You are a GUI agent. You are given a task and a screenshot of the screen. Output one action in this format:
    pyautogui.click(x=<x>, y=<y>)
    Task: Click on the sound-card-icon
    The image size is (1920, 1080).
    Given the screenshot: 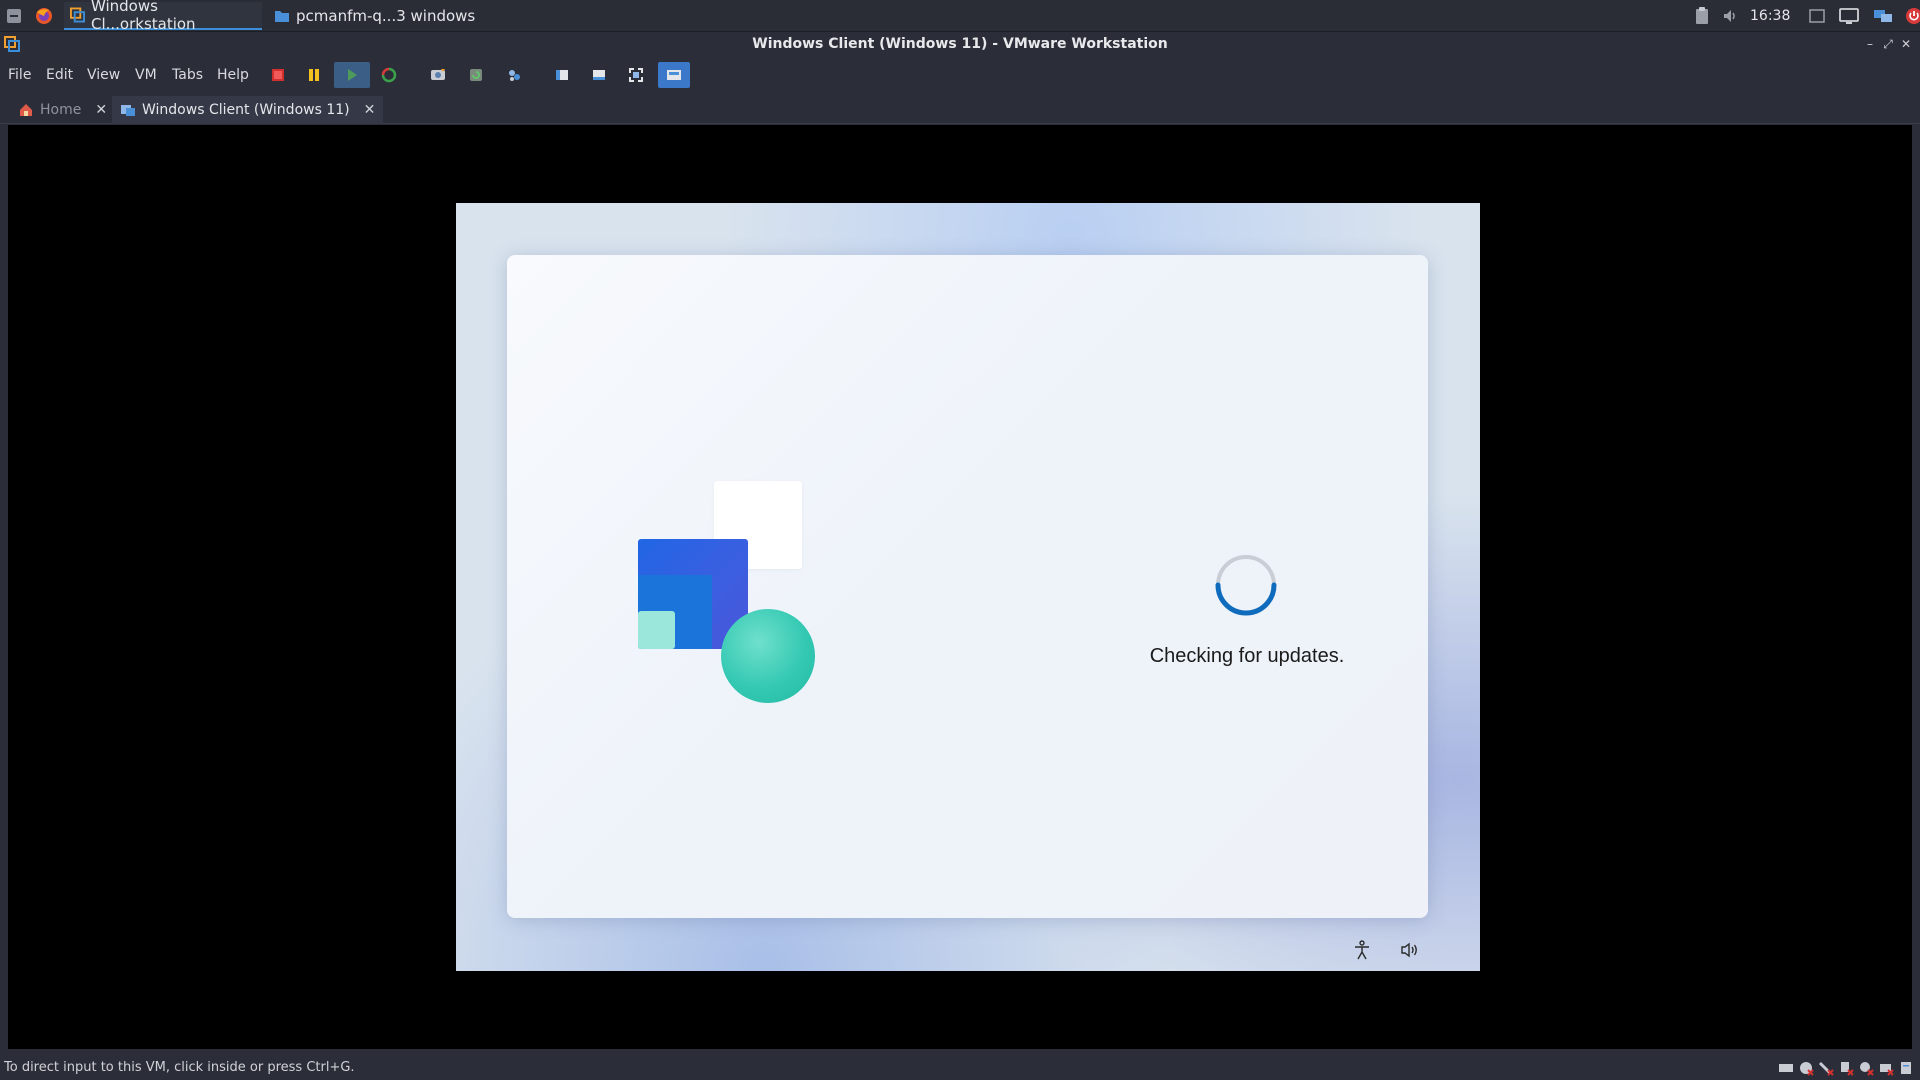 What is the action you would take?
    pyautogui.click(x=1866, y=1068)
    